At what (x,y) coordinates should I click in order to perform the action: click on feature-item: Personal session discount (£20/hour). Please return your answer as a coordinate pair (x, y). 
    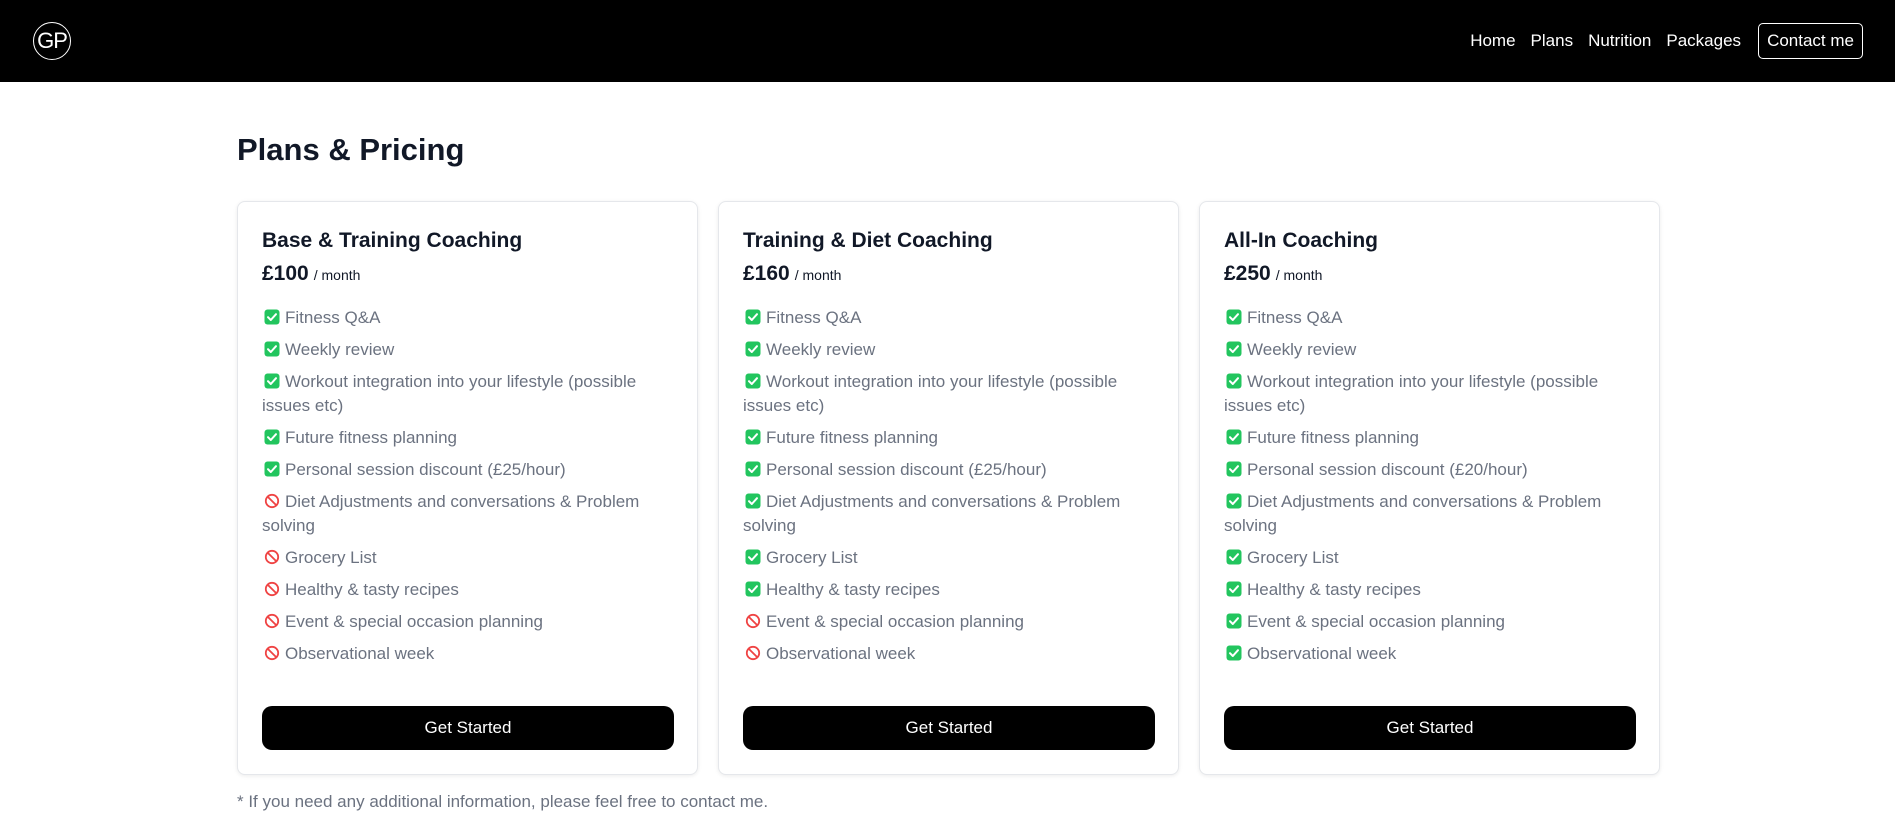
    Looking at the image, I should click on (1429, 470).